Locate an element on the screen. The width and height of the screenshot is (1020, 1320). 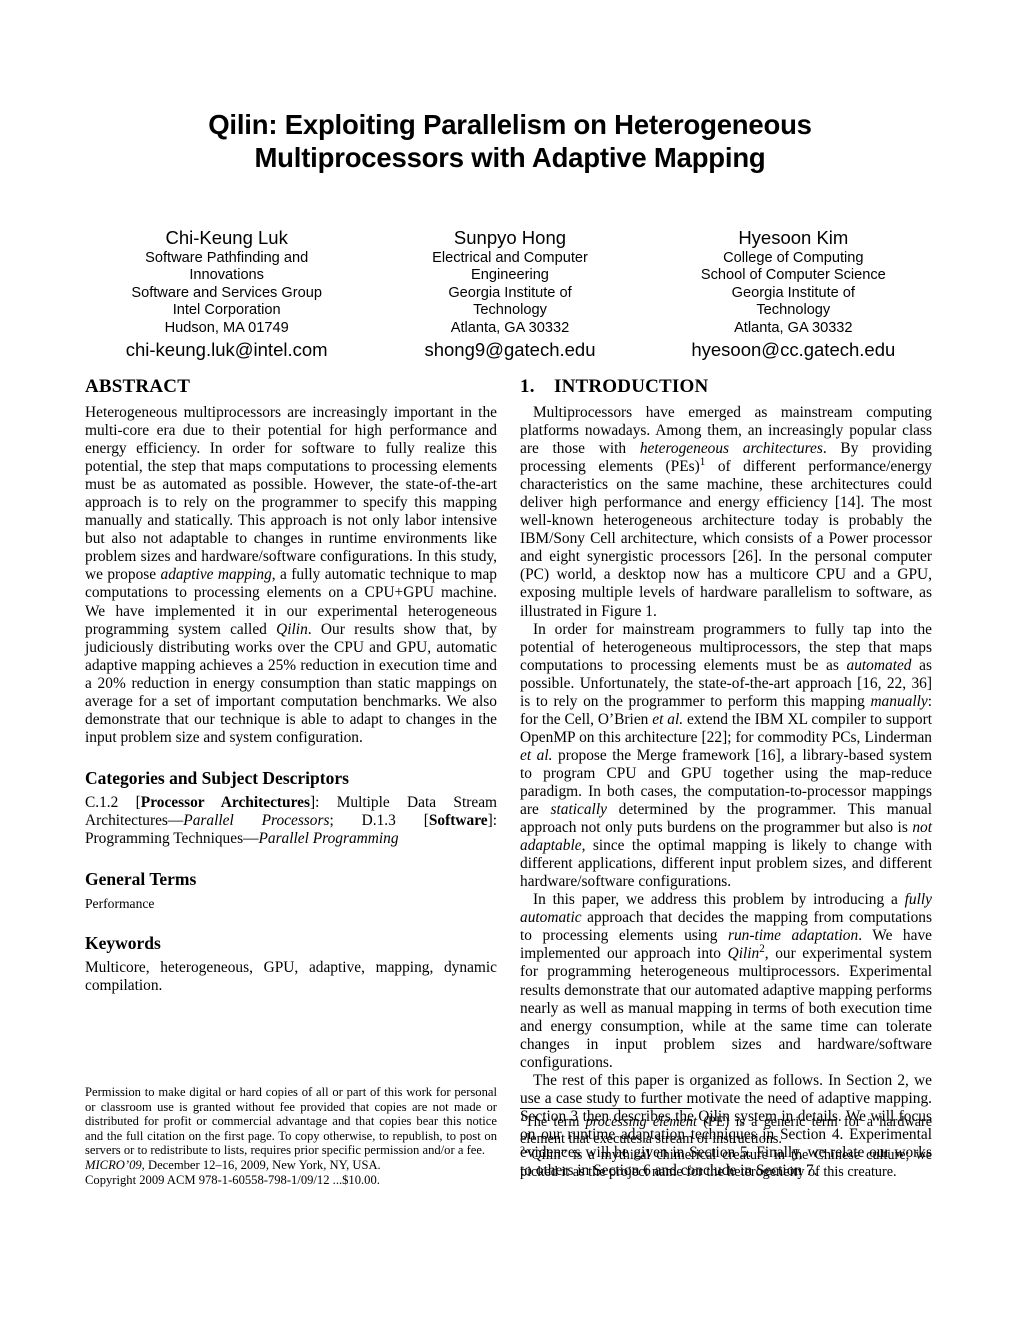
abstract-emphasis-2: Qilin is located at coordinates (292, 629).